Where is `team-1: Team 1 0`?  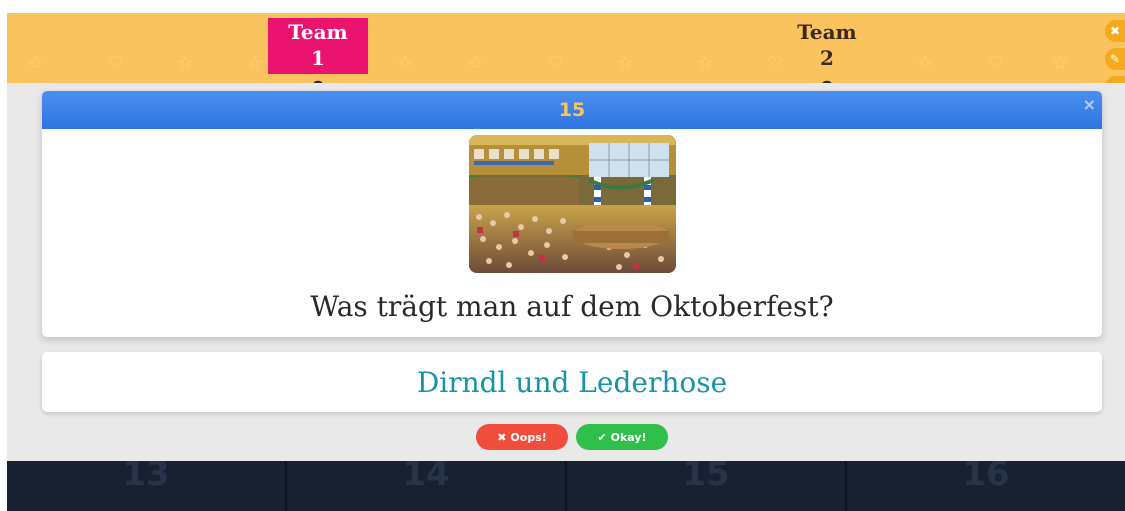
team-1: Team 1 0 is located at coordinates (318, 50).